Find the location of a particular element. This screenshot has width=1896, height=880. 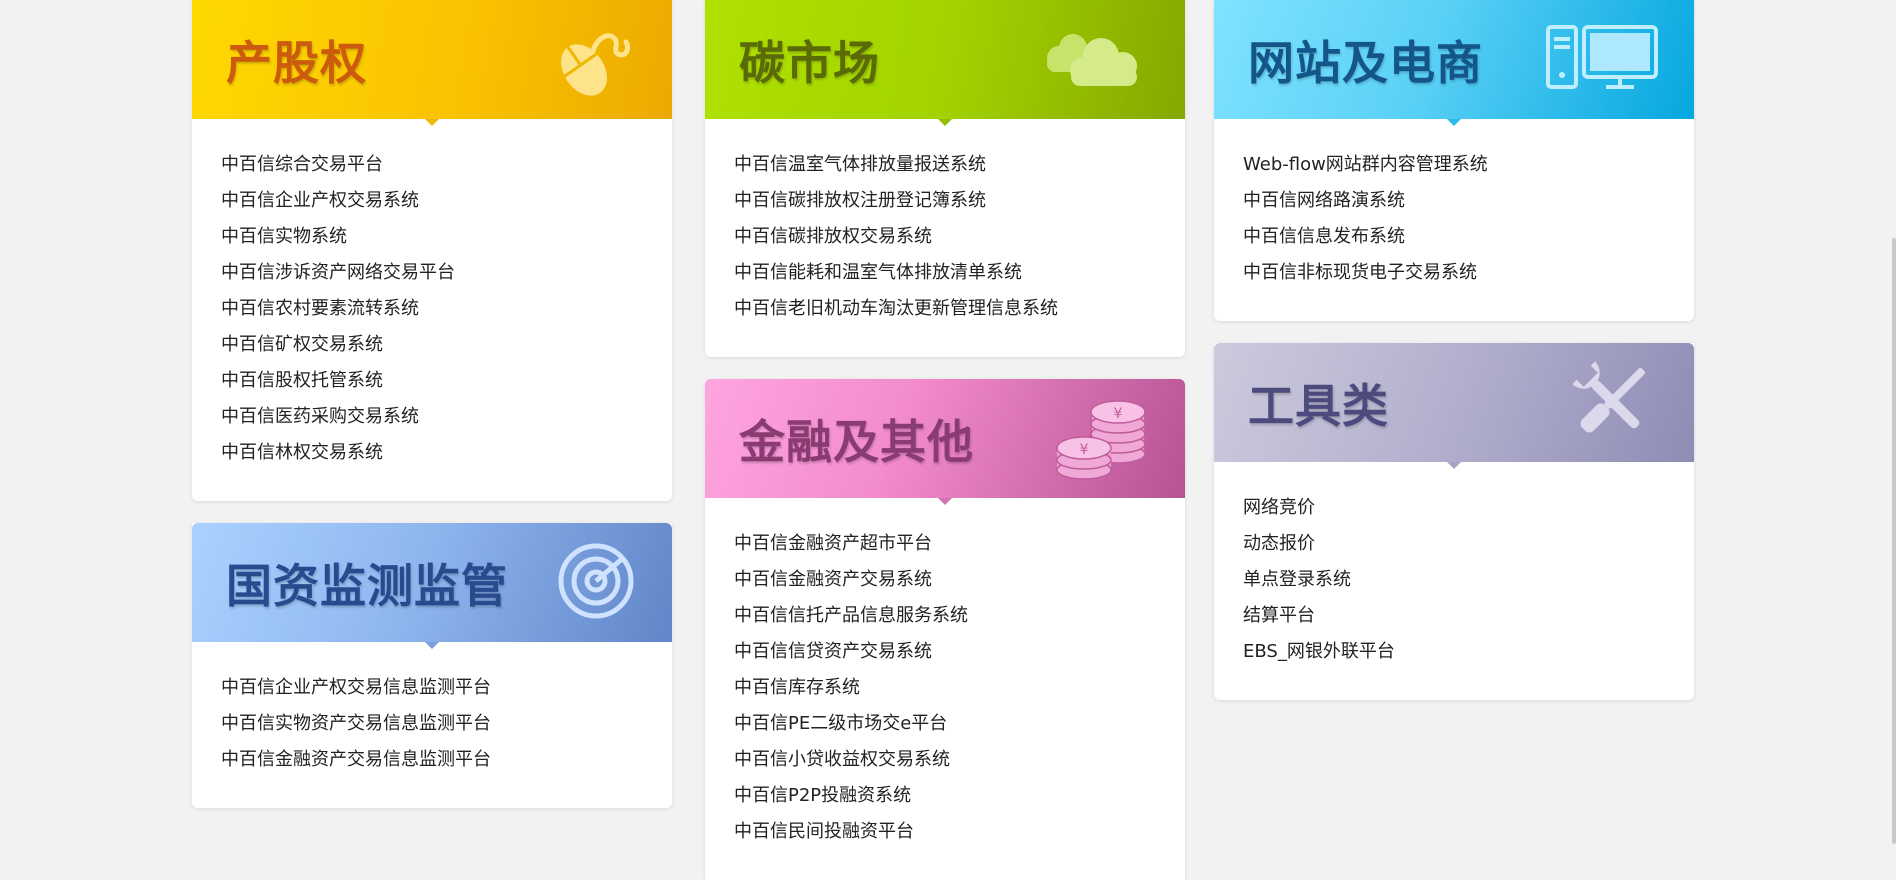

target-icon is located at coordinates (596, 583).